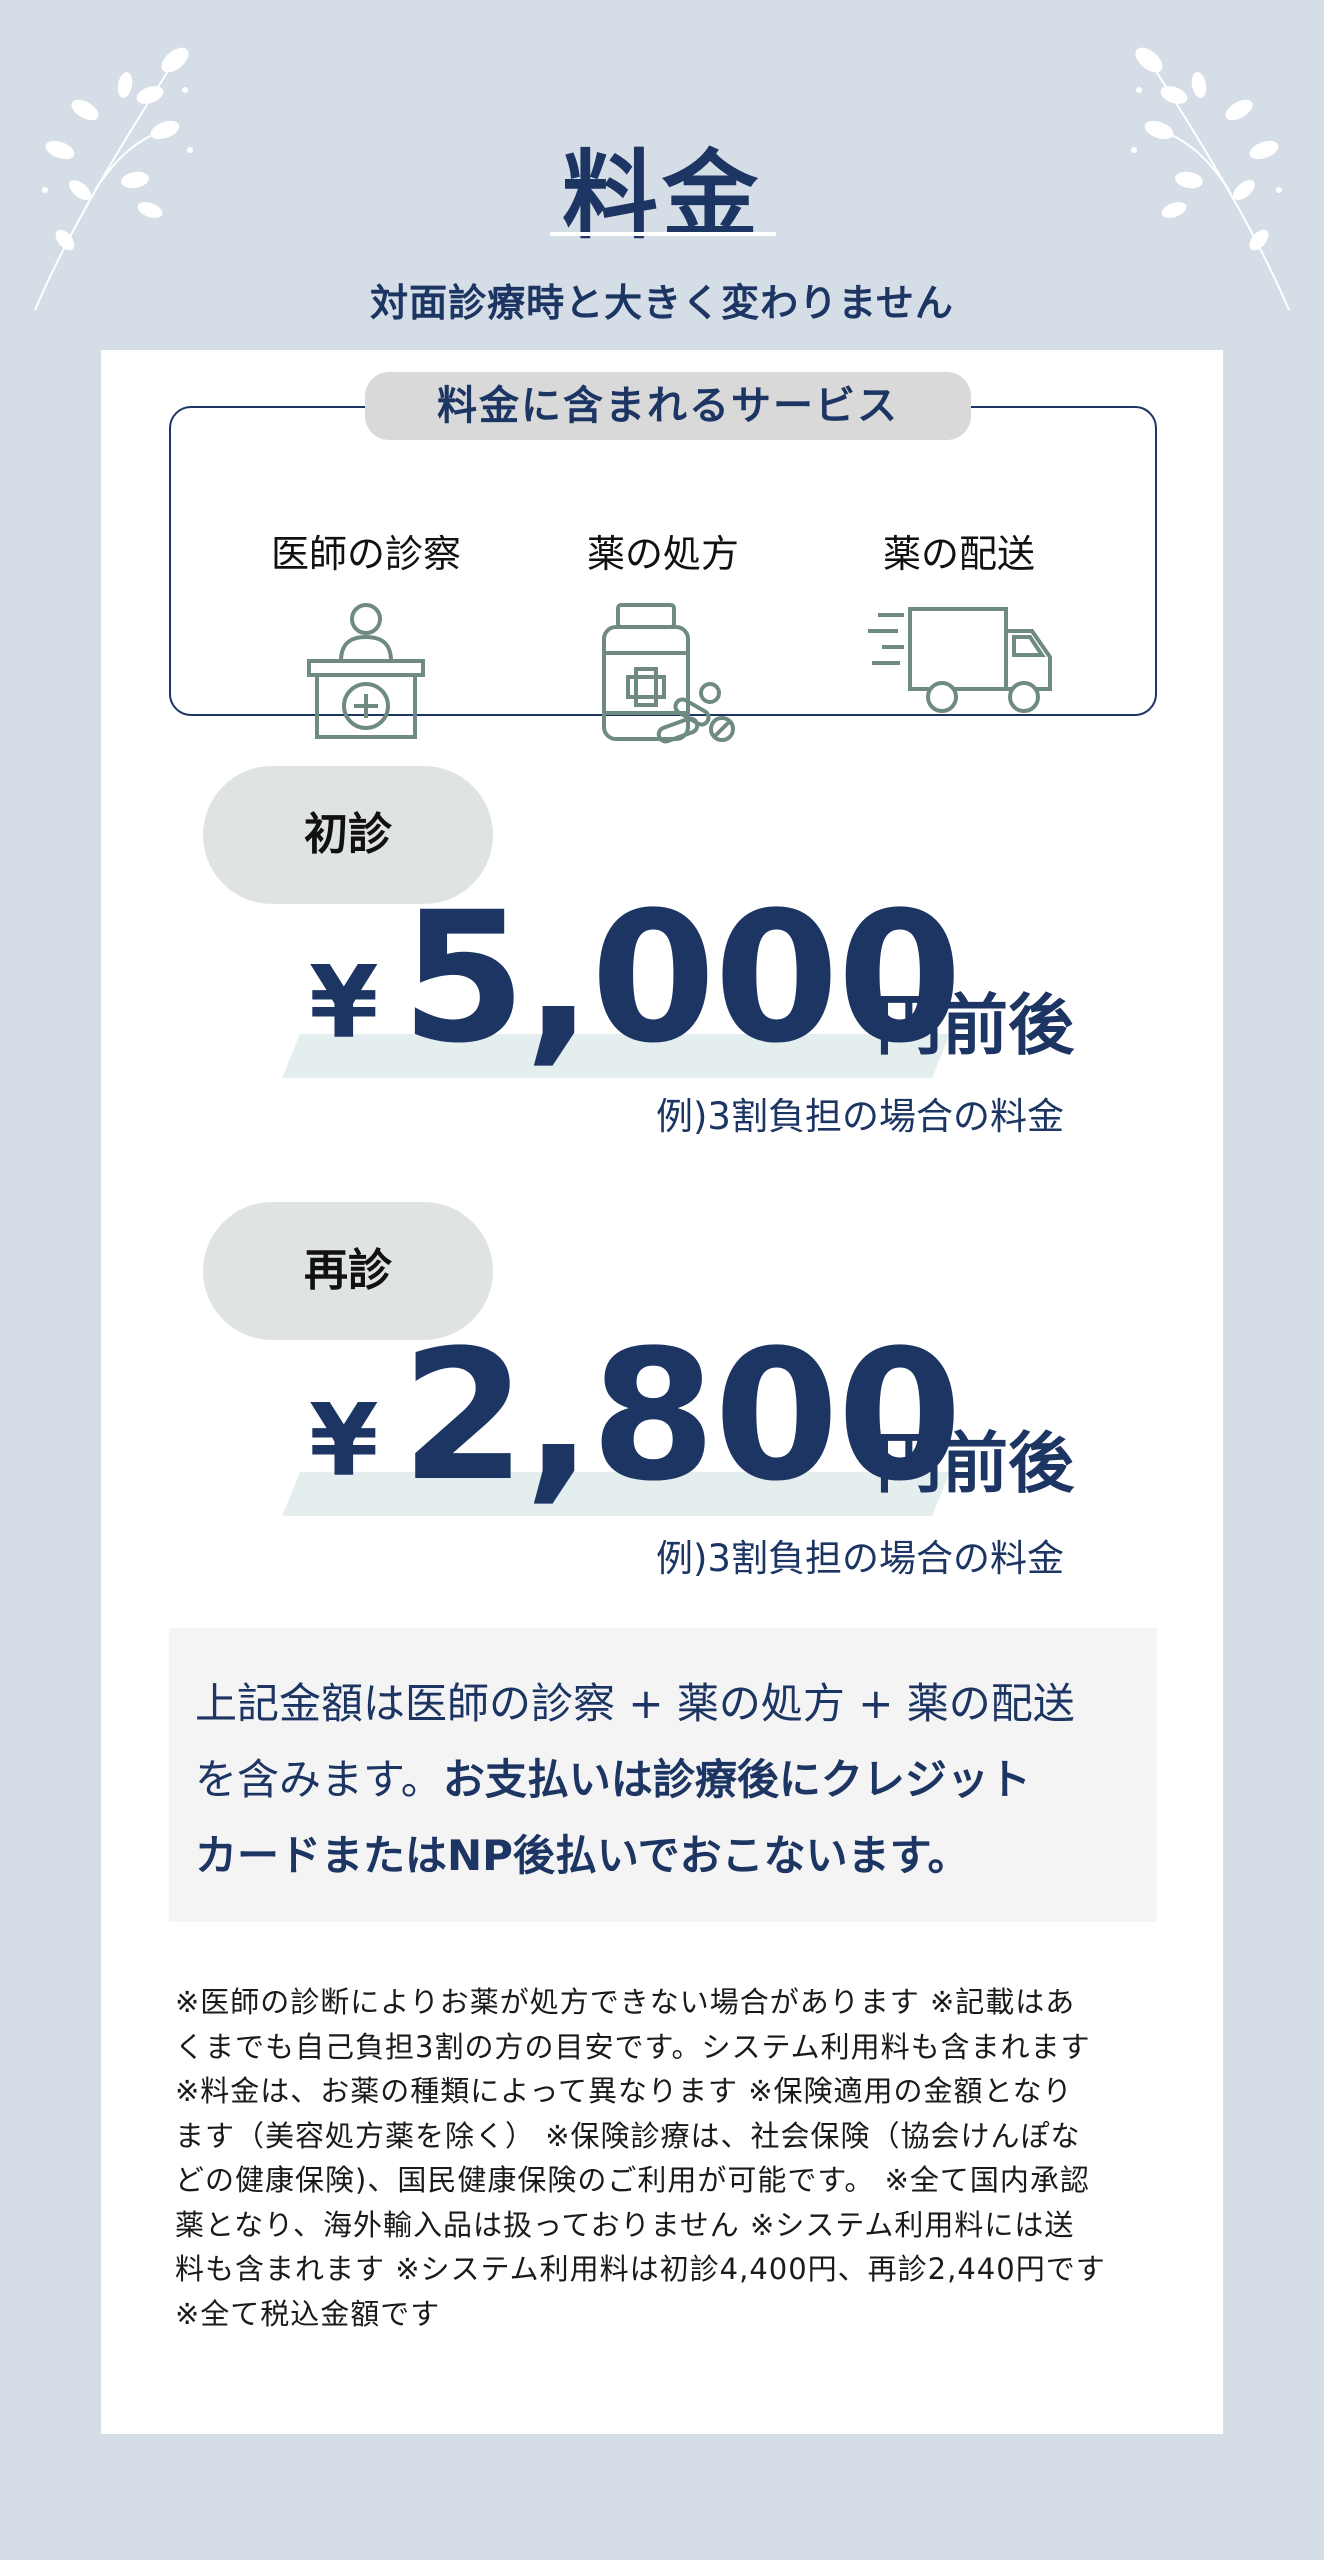 The height and width of the screenshot is (2560, 1324). What do you see at coordinates (960, 660) in the screenshot?
I see `delivery-truck-icon` at bounding box center [960, 660].